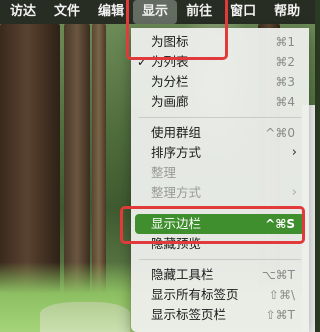 This screenshot has height=332, width=320. What do you see at coordinates (278, 275) in the screenshot?
I see `shortcut-label: ⌥⌘T` at bounding box center [278, 275].